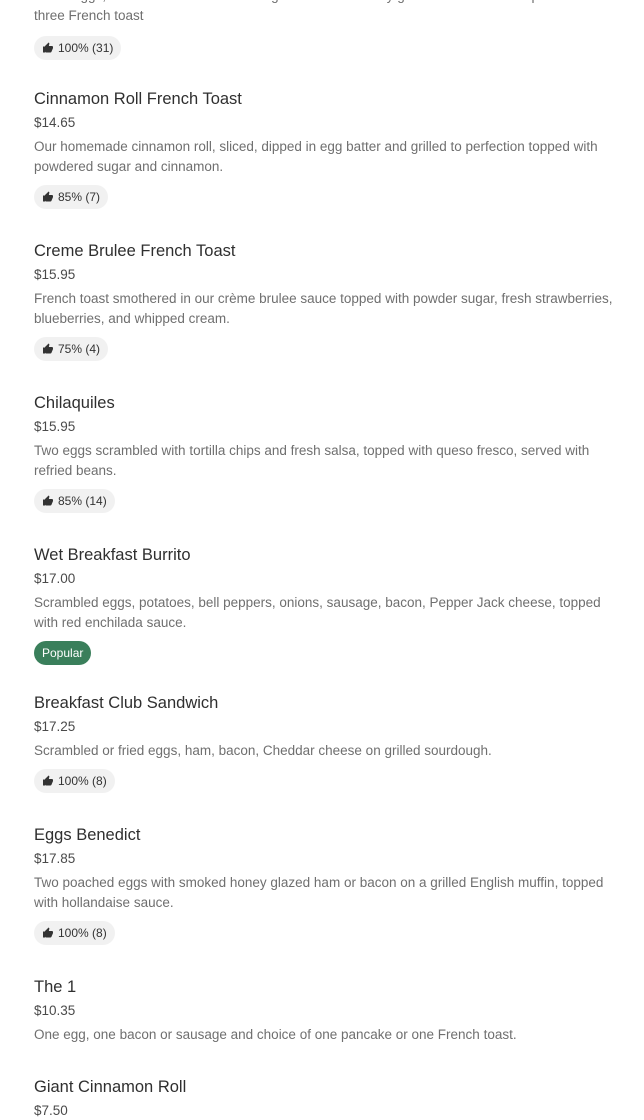 The image size is (644, 1120). I want to click on rating-badge: 85% (14), so click(74, 501).